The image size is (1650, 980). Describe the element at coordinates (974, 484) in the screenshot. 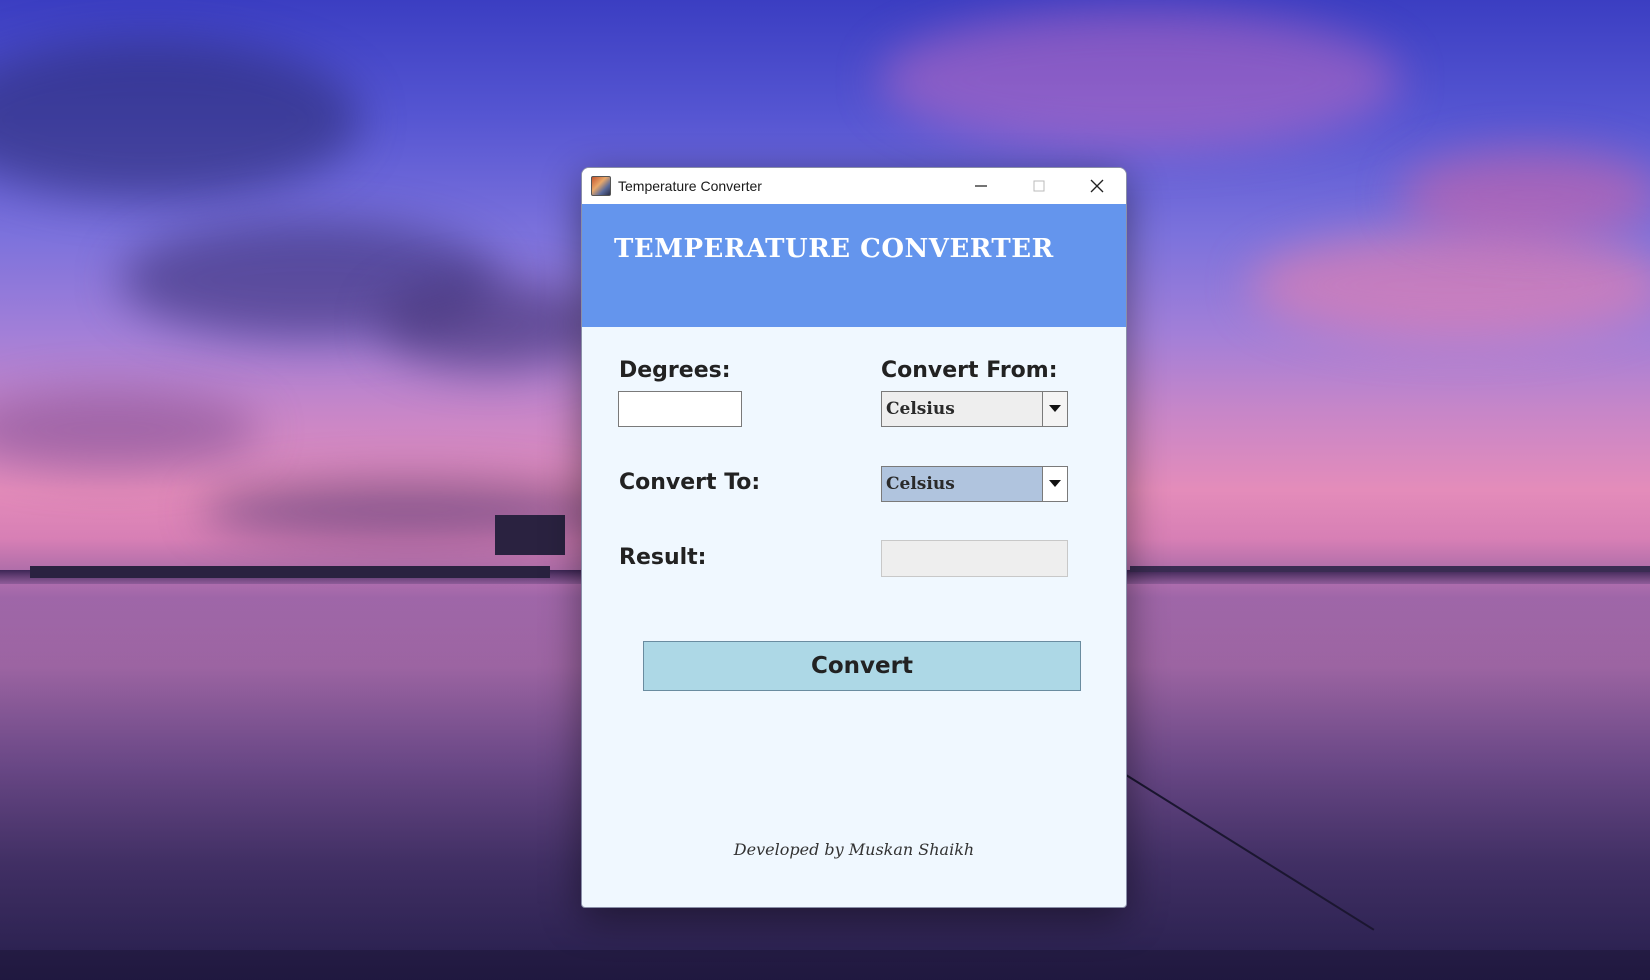

I see `convert-to-dropdown: Celsius` at that location.